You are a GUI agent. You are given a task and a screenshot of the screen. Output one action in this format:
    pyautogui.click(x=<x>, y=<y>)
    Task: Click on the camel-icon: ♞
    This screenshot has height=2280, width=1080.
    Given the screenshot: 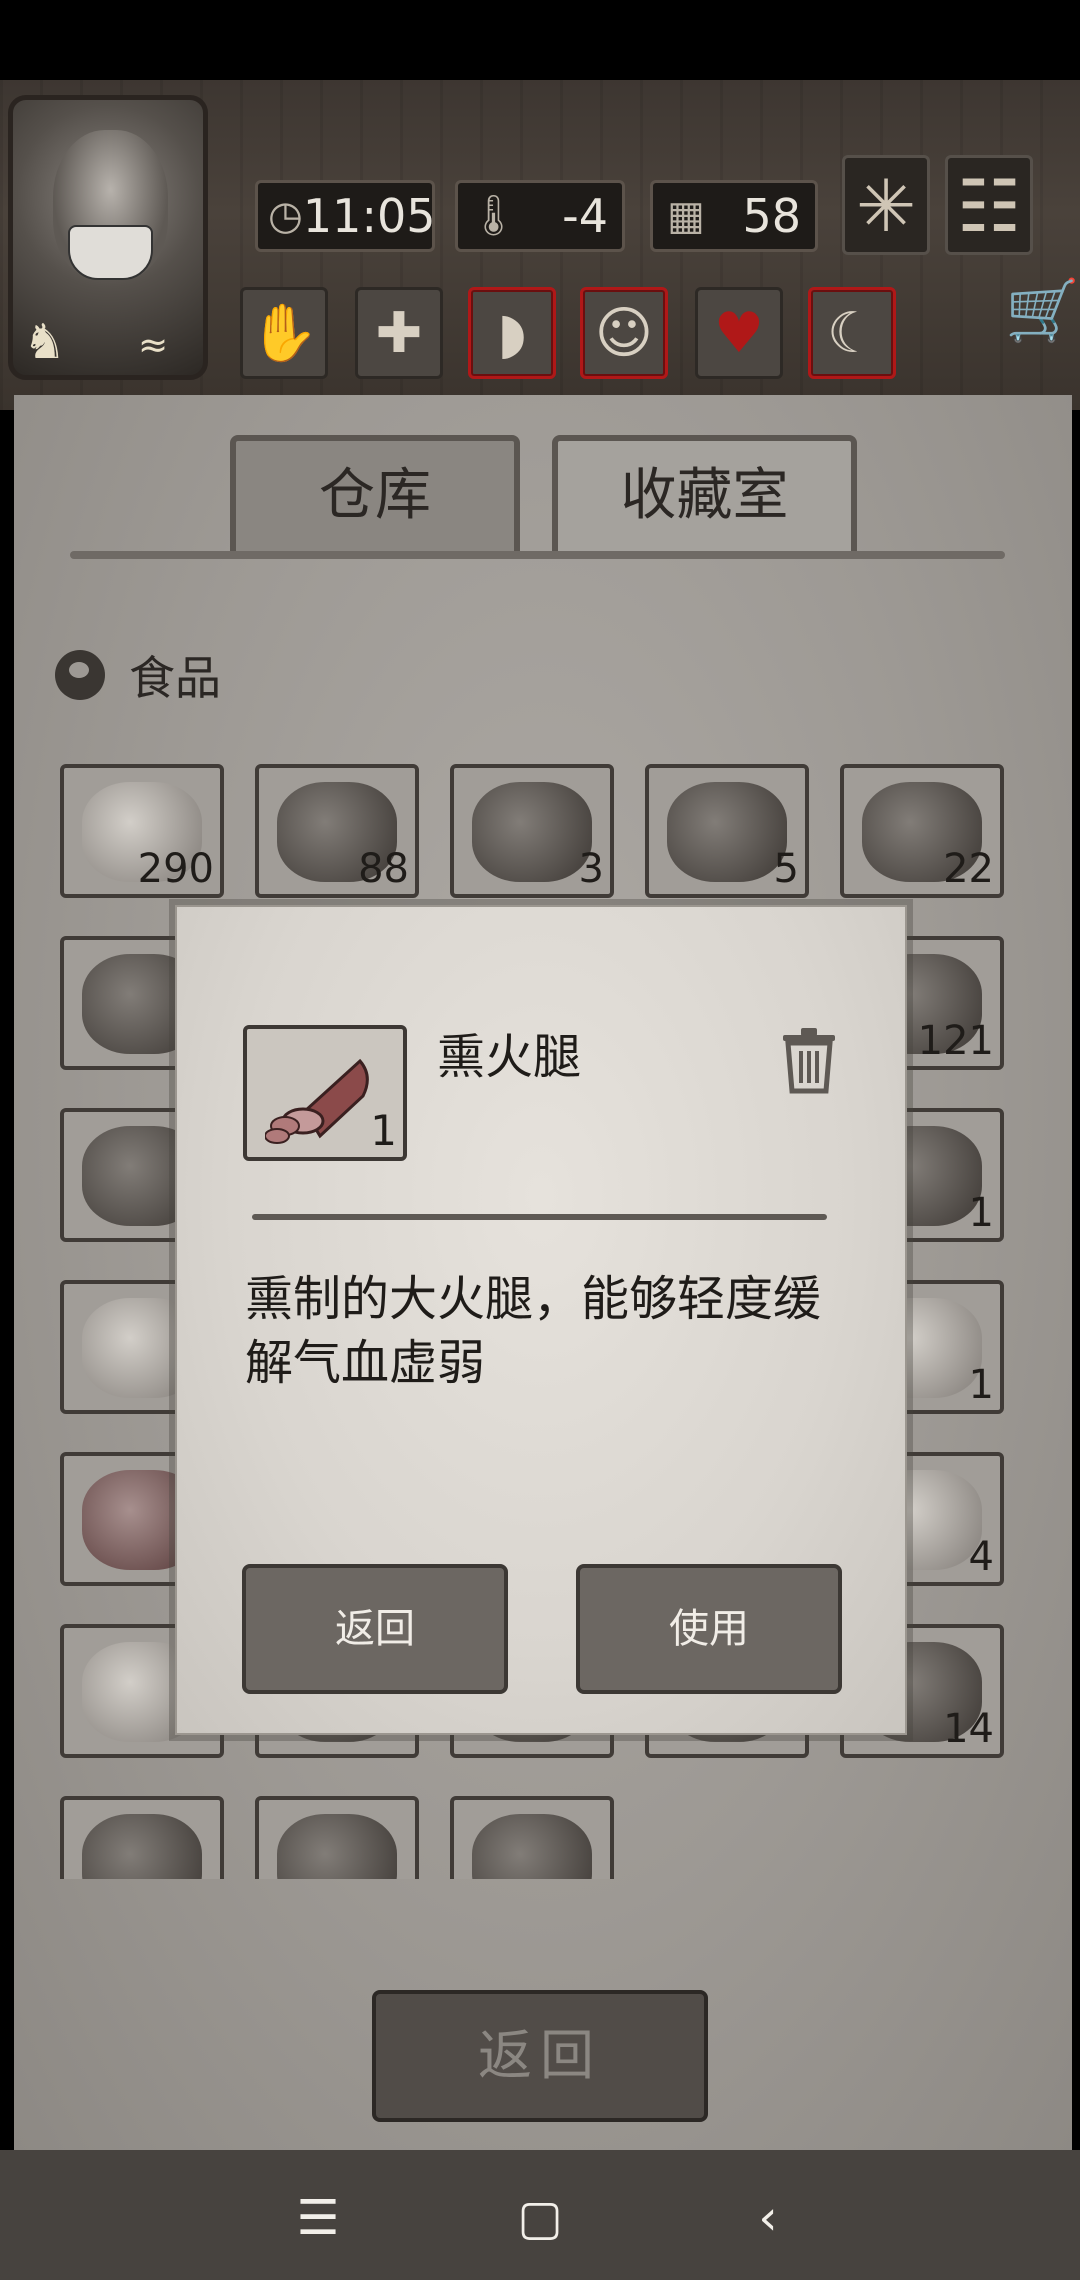 What is the action you would take?
    pyautogui.click(x=45, y=342)
    